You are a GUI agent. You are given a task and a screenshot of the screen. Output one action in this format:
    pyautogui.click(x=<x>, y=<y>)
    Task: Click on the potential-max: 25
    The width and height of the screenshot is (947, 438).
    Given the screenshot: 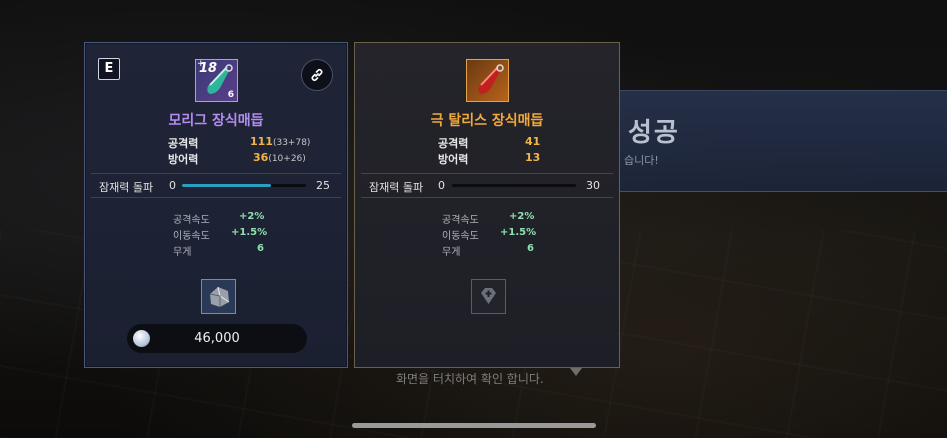 What is the action you would take?
    pyautogui.click(x=323, y=185)
    